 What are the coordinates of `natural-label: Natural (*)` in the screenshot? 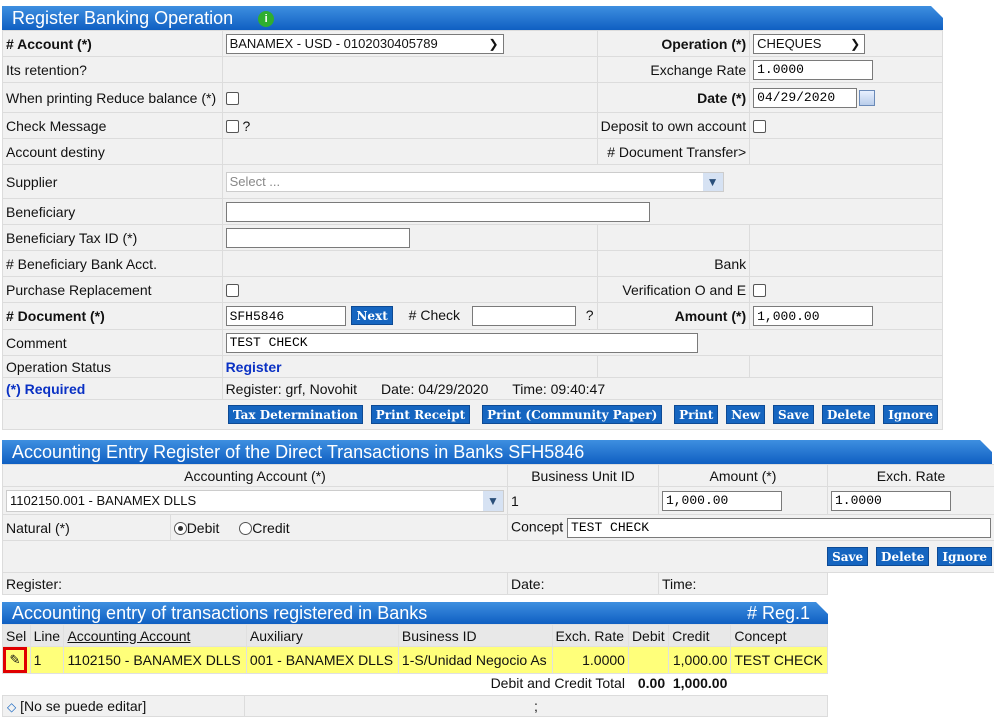 It's located at (87, 528).